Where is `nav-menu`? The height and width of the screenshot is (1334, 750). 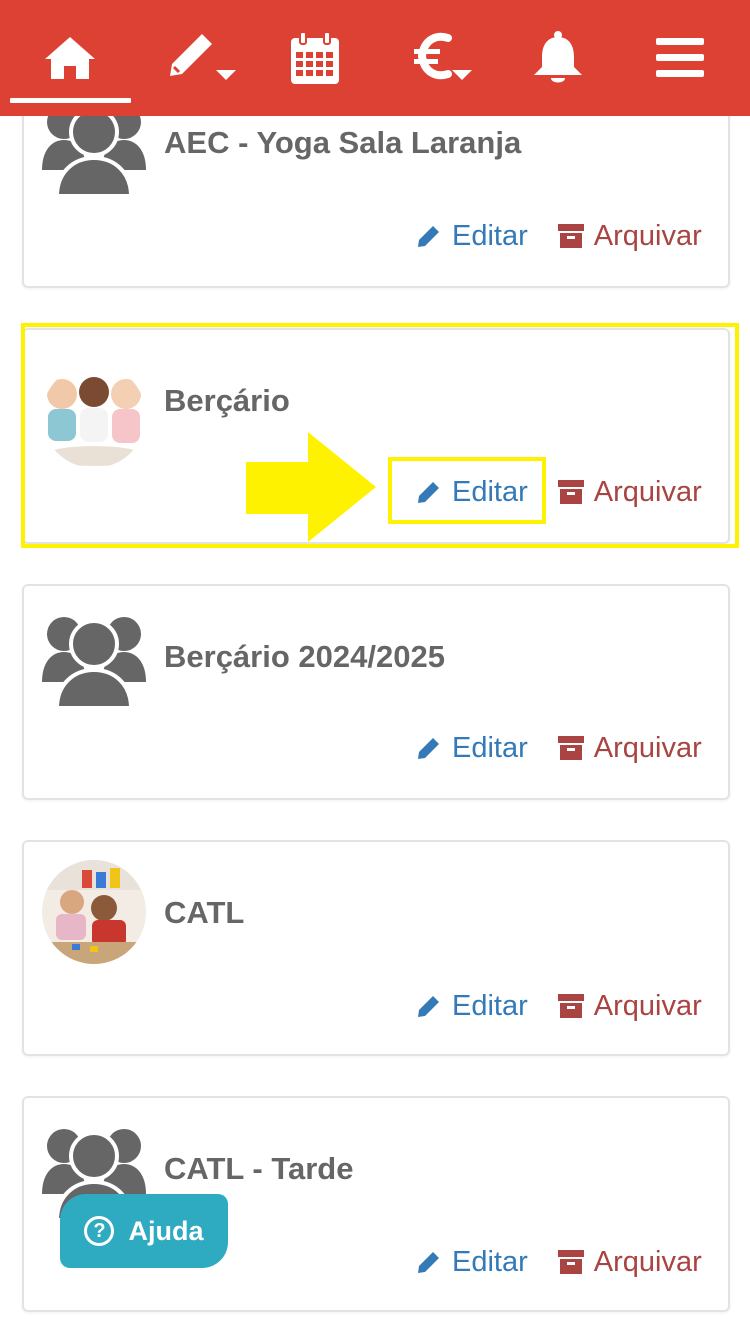
nav-menu is located at coordinates (680, 58).